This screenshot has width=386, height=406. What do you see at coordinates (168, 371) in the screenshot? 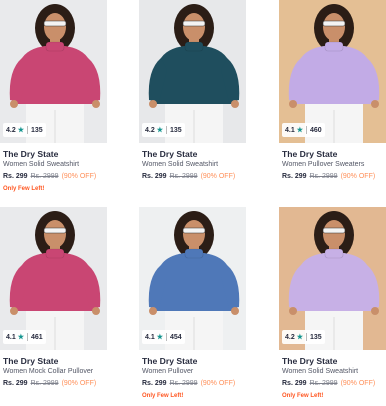
I see `product-title: Women Pullover` at bounding box center [168, 371].